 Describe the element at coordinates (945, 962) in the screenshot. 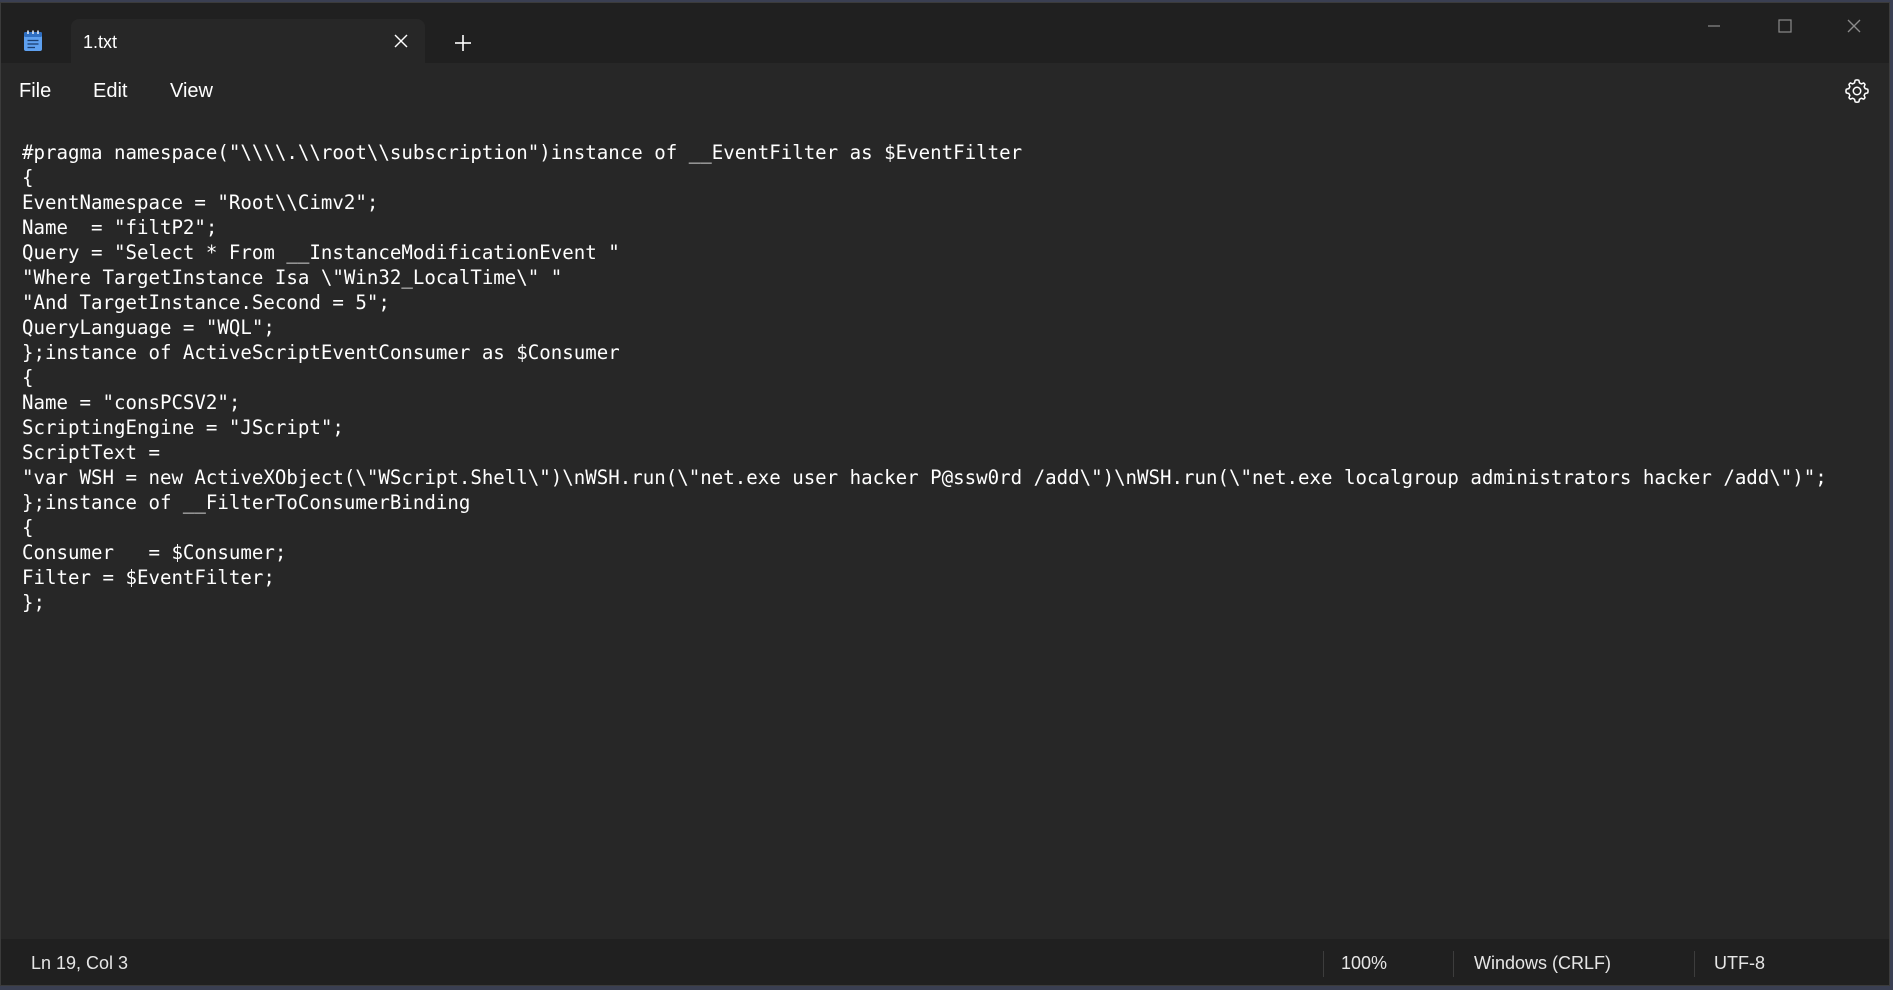

I see `status-bar: Ln 19, Col 3 100% Windows (CRLF) UTF-8` at that location.